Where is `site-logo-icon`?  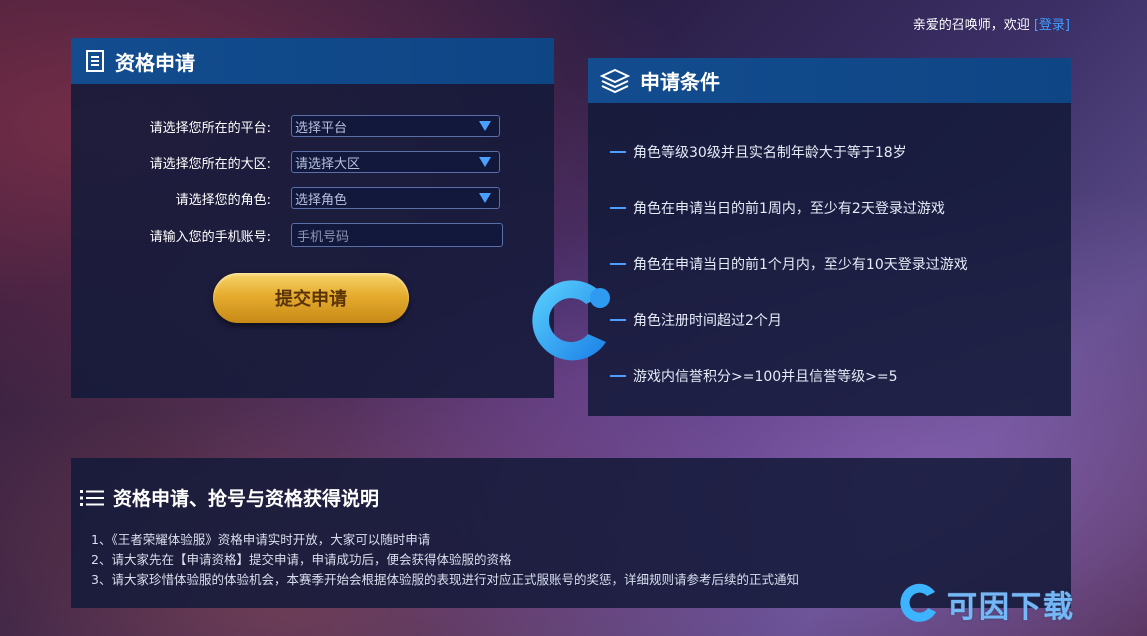 site-logo-icon is located at coordinates (571, 318).